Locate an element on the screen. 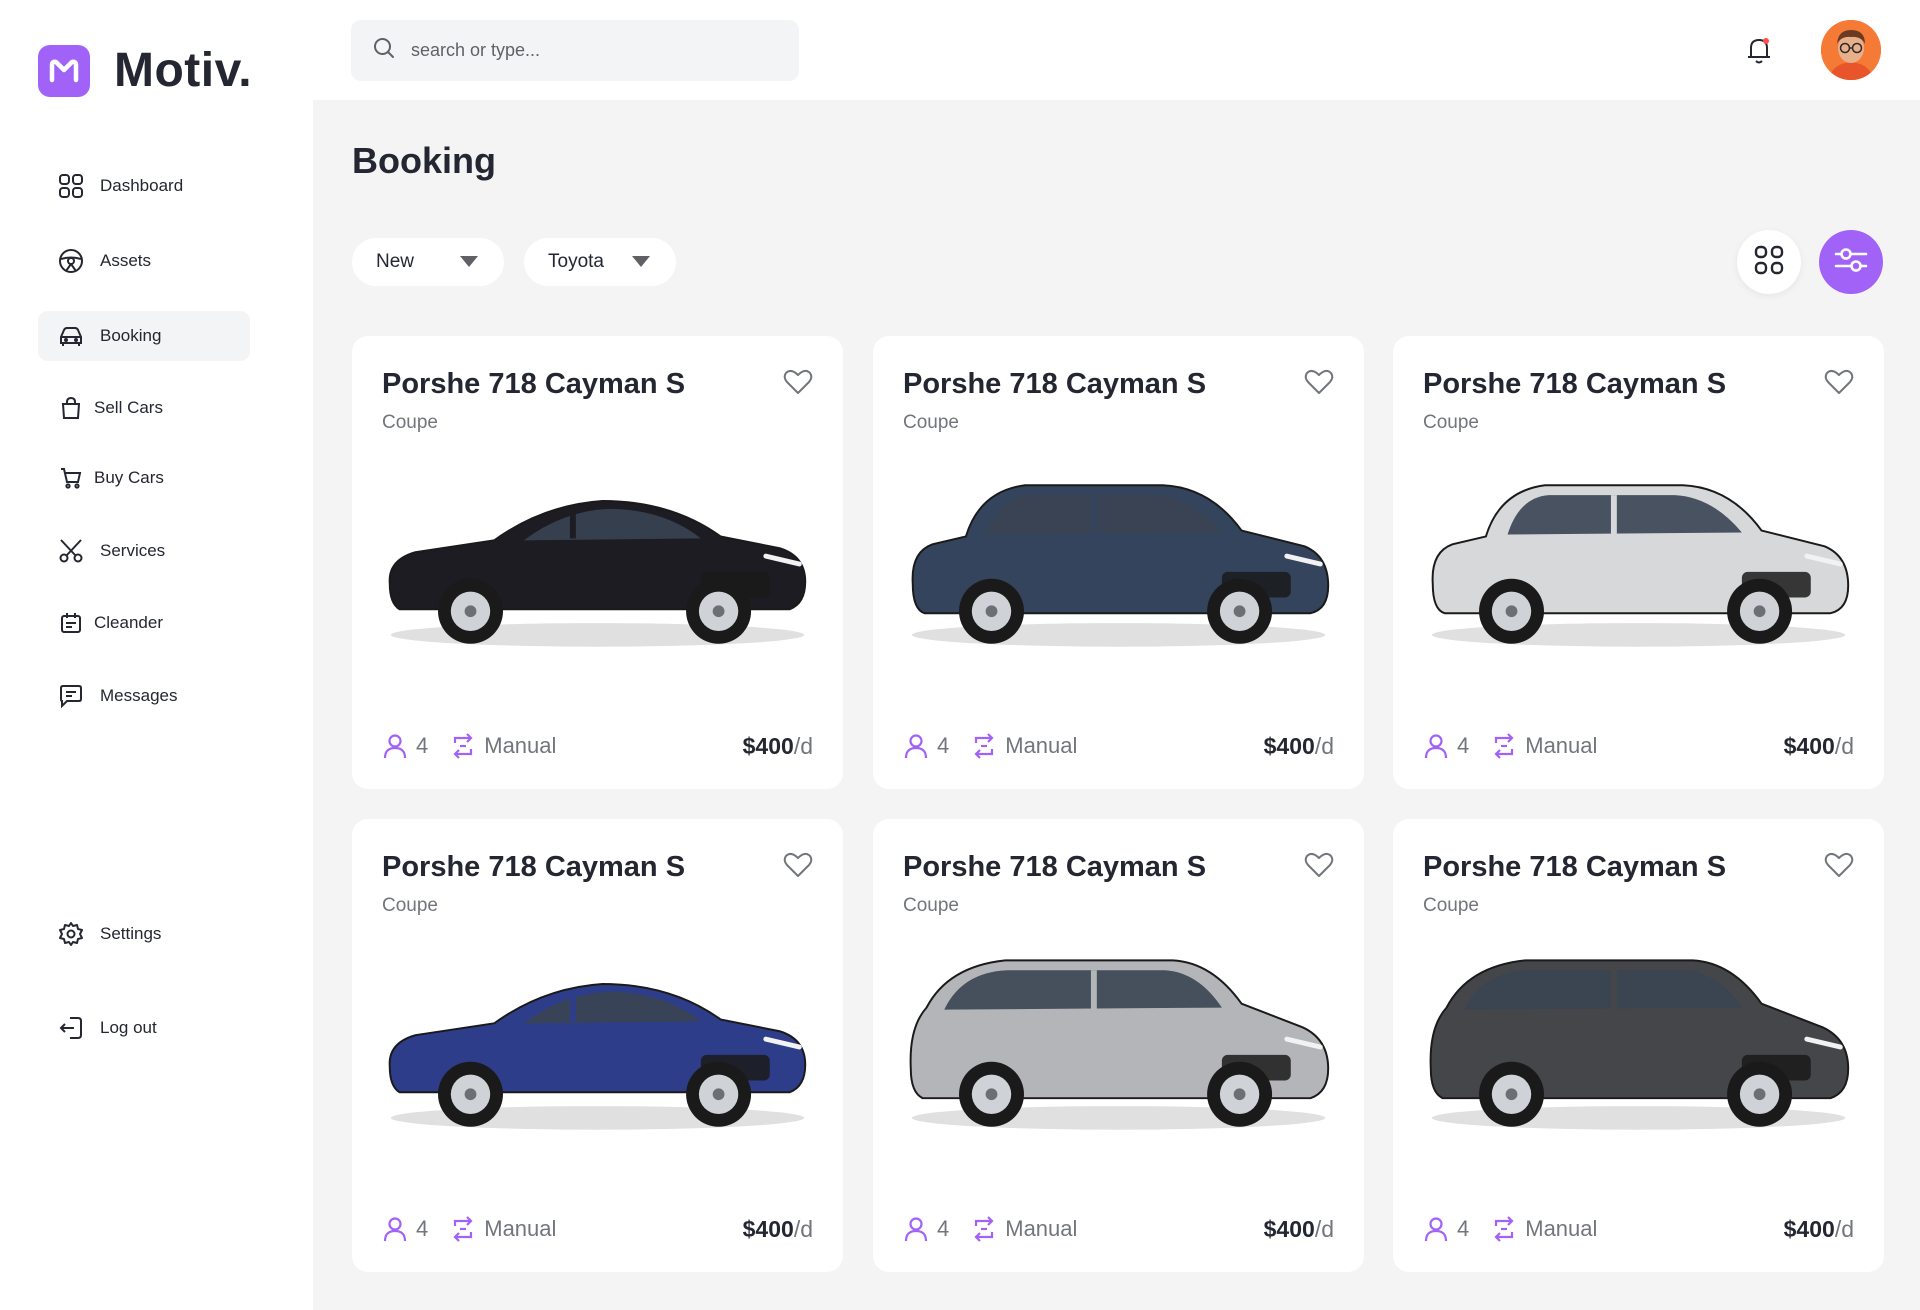 This screenshot has height=1310, width=1920. grid-view-button is located at coordinates (1769, 262).